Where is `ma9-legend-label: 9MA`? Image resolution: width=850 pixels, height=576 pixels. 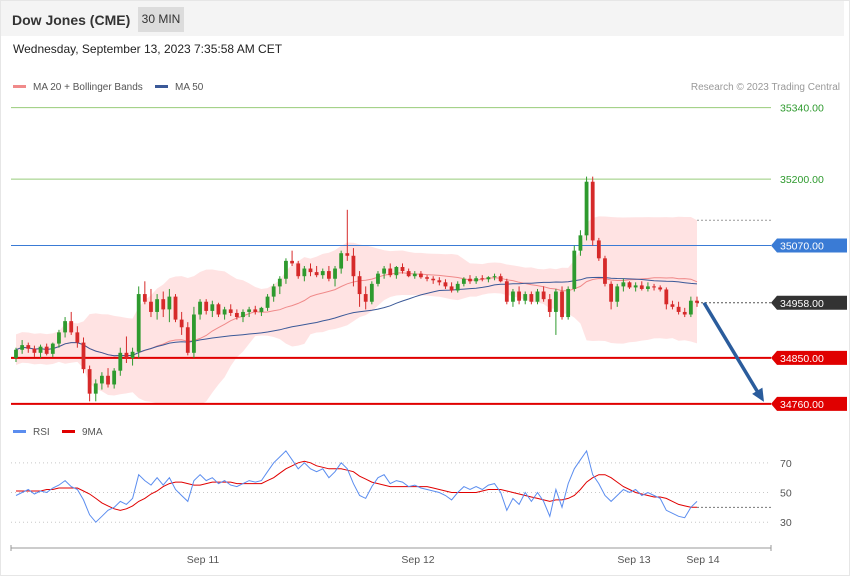 ma9-legend-label: 9MA is located at coordinates (92, 432).